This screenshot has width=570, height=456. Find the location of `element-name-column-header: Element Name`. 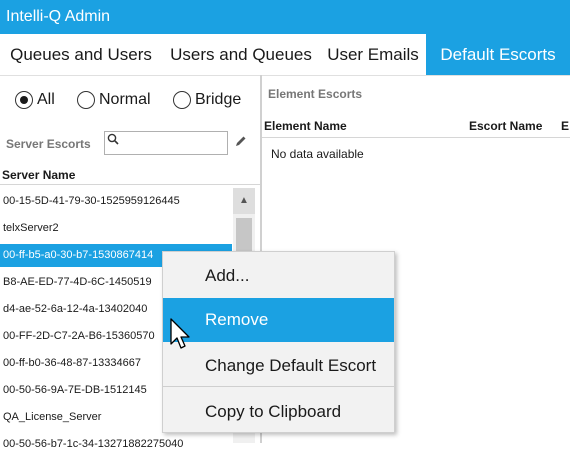

element-name-column-header: Element Name is located at coordinates (305, 126).